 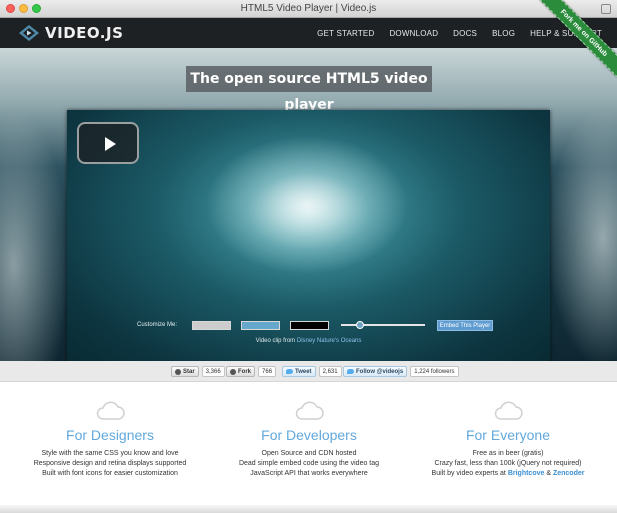 I want to click on follower-count: 1,224 followers, so click(x=434, y=371).